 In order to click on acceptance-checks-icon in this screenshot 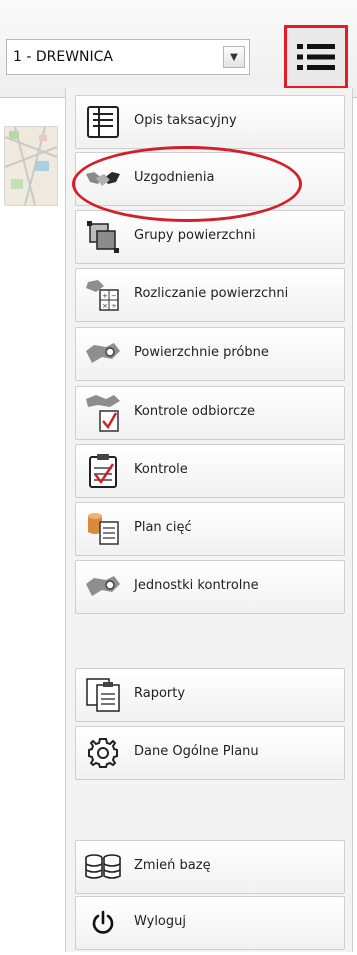, I will do `click(103, 413)`.